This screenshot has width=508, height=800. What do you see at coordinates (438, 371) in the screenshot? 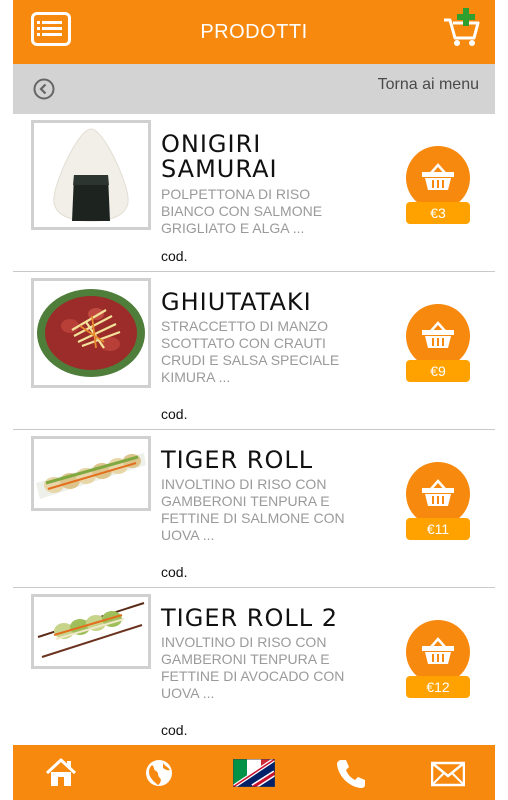
I see `price-badge: €9` at bounding box center [438, 371].